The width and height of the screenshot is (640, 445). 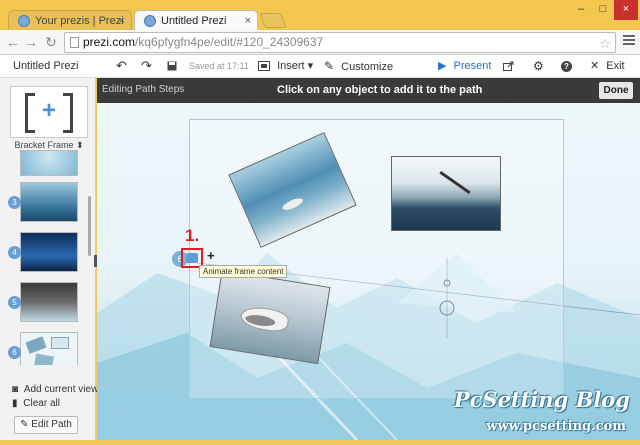 I want to click on reload-icon: ↻, so click(x=51, y=42).